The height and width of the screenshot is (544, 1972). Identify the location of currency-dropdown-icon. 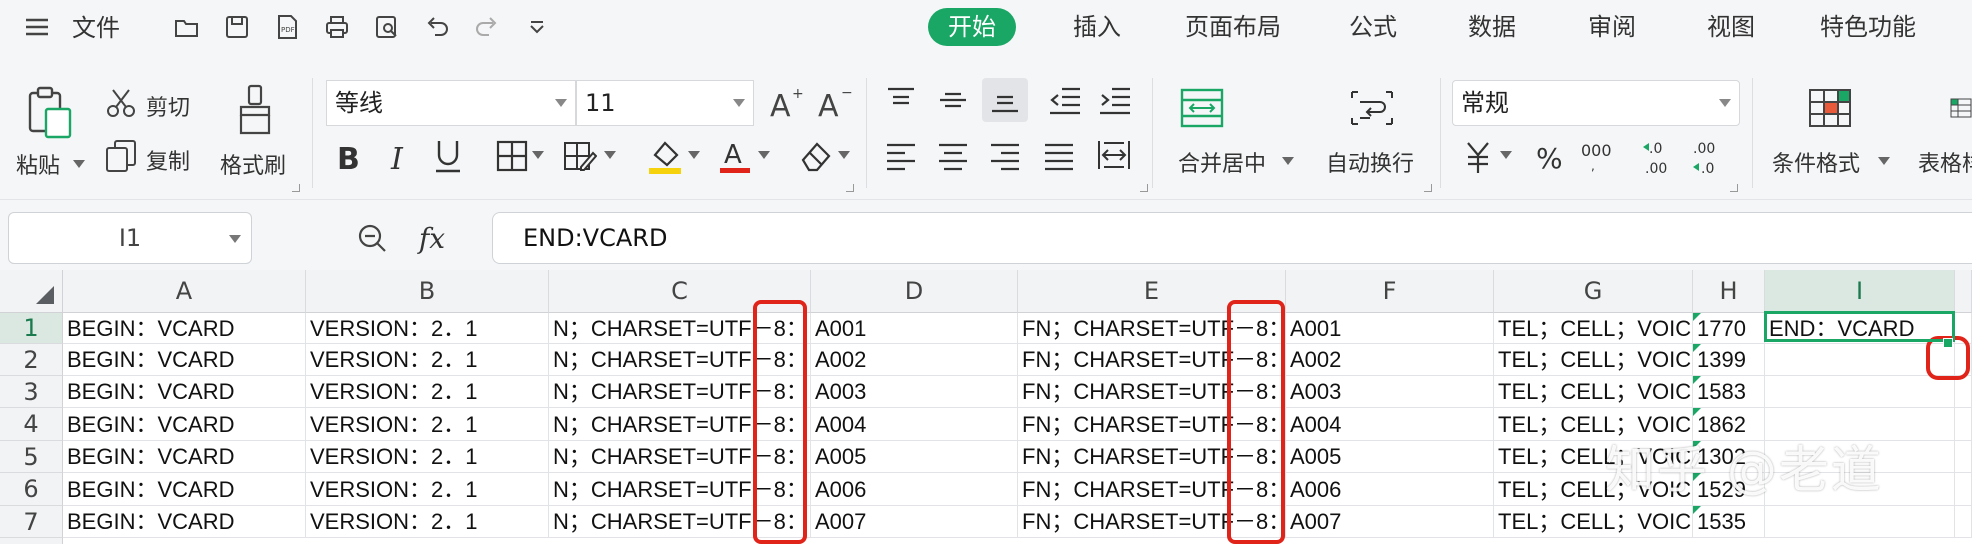
(1506, 155).